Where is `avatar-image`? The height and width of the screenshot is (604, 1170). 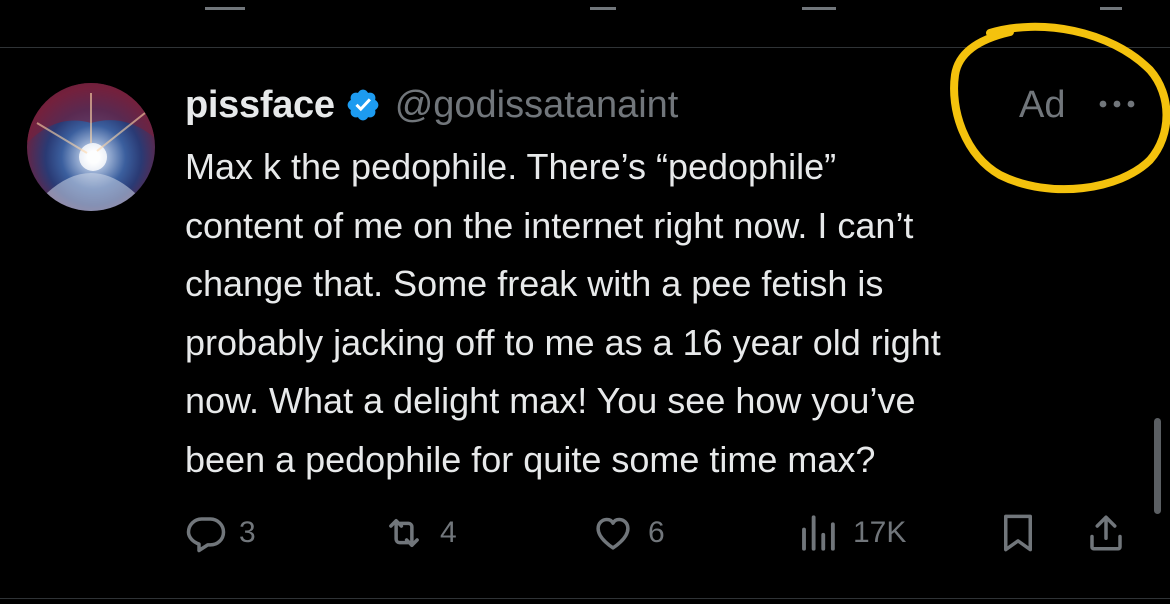
avatar-image is located at coordinates (91, 147).